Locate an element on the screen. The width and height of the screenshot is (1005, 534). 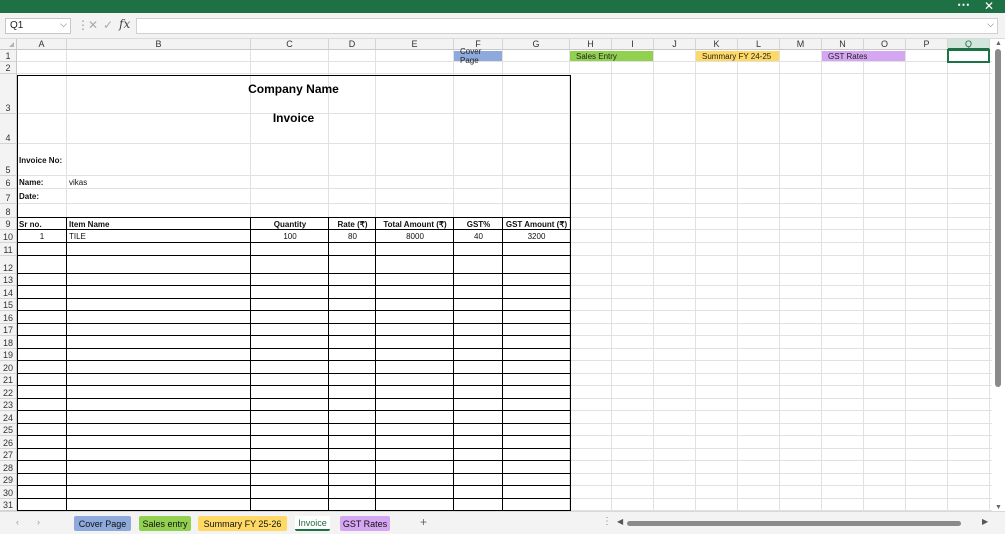
previous-sheet-icon: ‹ is located at coordinates (17, 522).